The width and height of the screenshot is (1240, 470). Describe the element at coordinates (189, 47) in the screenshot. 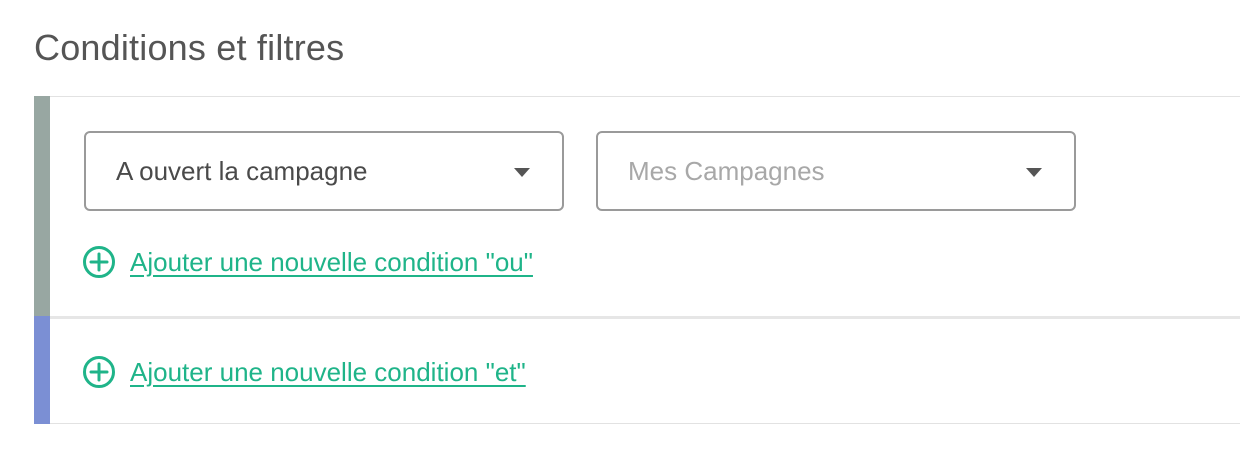

I see `page-title: Conditions et filtres` at that location.